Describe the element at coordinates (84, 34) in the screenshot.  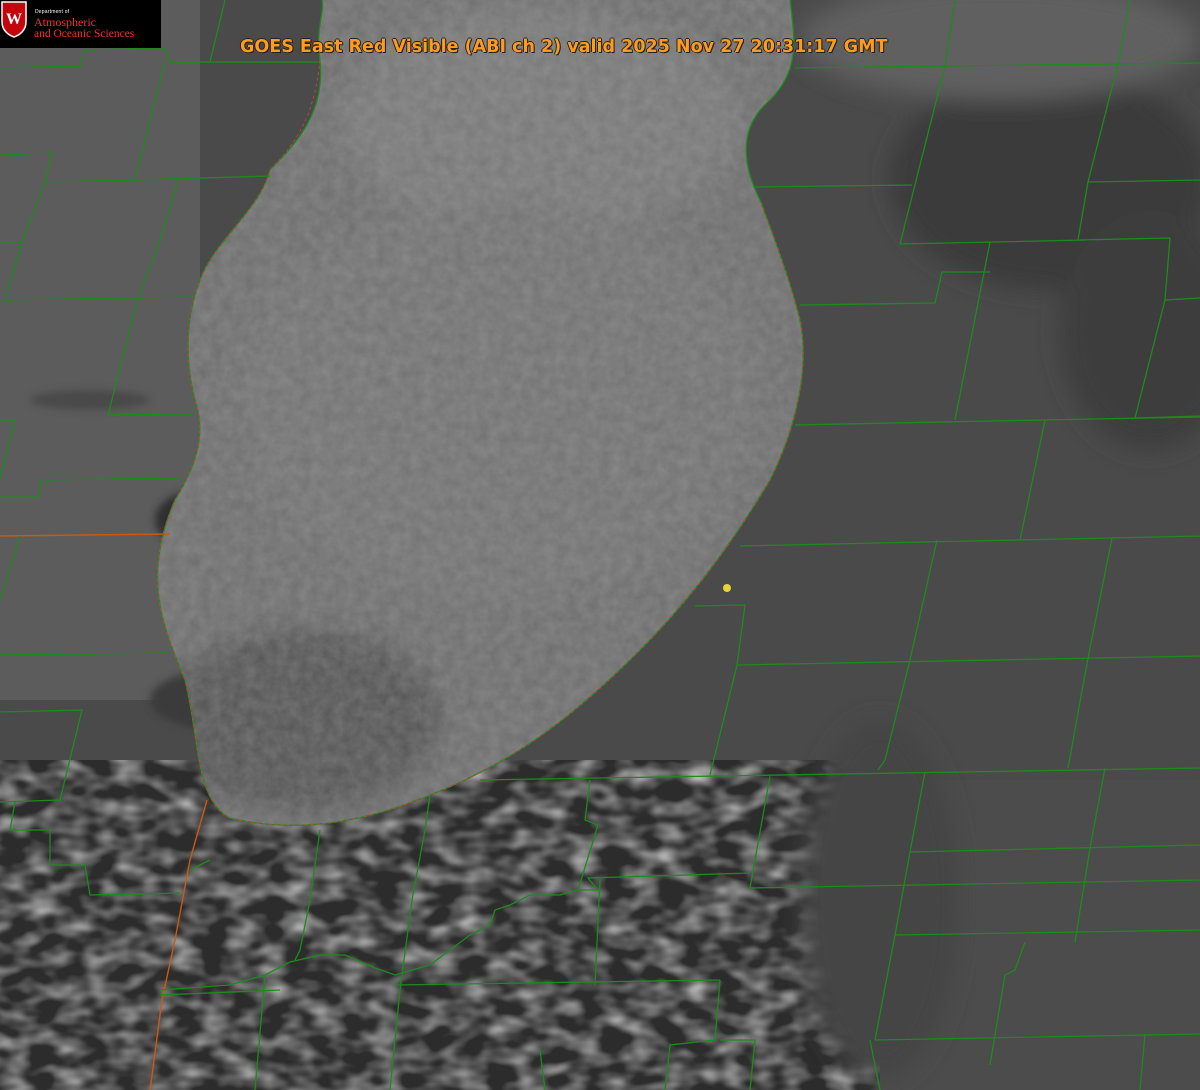
I see `logo-line-2: and Oceanic Sciences` at that location.